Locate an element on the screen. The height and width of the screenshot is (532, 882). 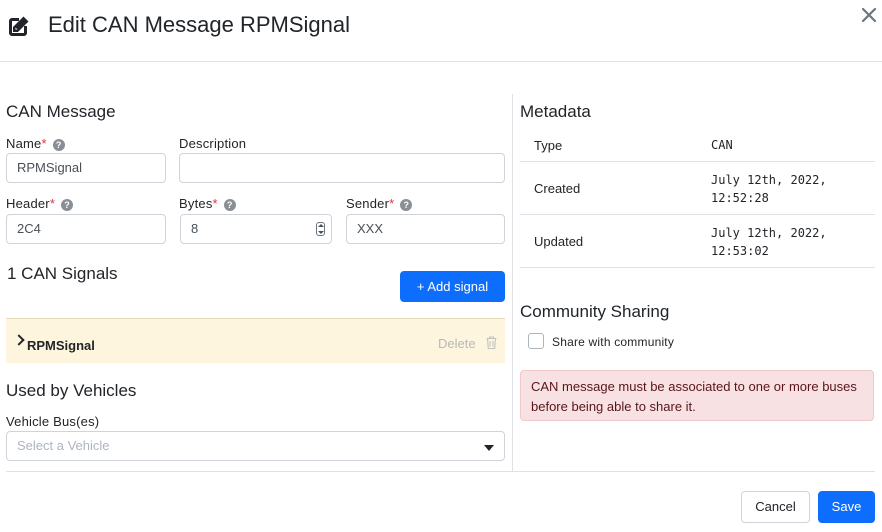
modal-header: Edit CAN Message RPMSignal is located at coordinates (441, 31).